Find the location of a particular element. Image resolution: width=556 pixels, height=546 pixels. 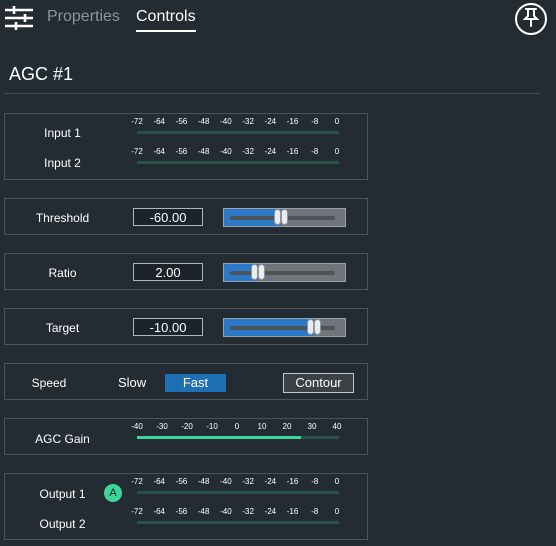

target-label: Target is located at coordinates (62, 328).